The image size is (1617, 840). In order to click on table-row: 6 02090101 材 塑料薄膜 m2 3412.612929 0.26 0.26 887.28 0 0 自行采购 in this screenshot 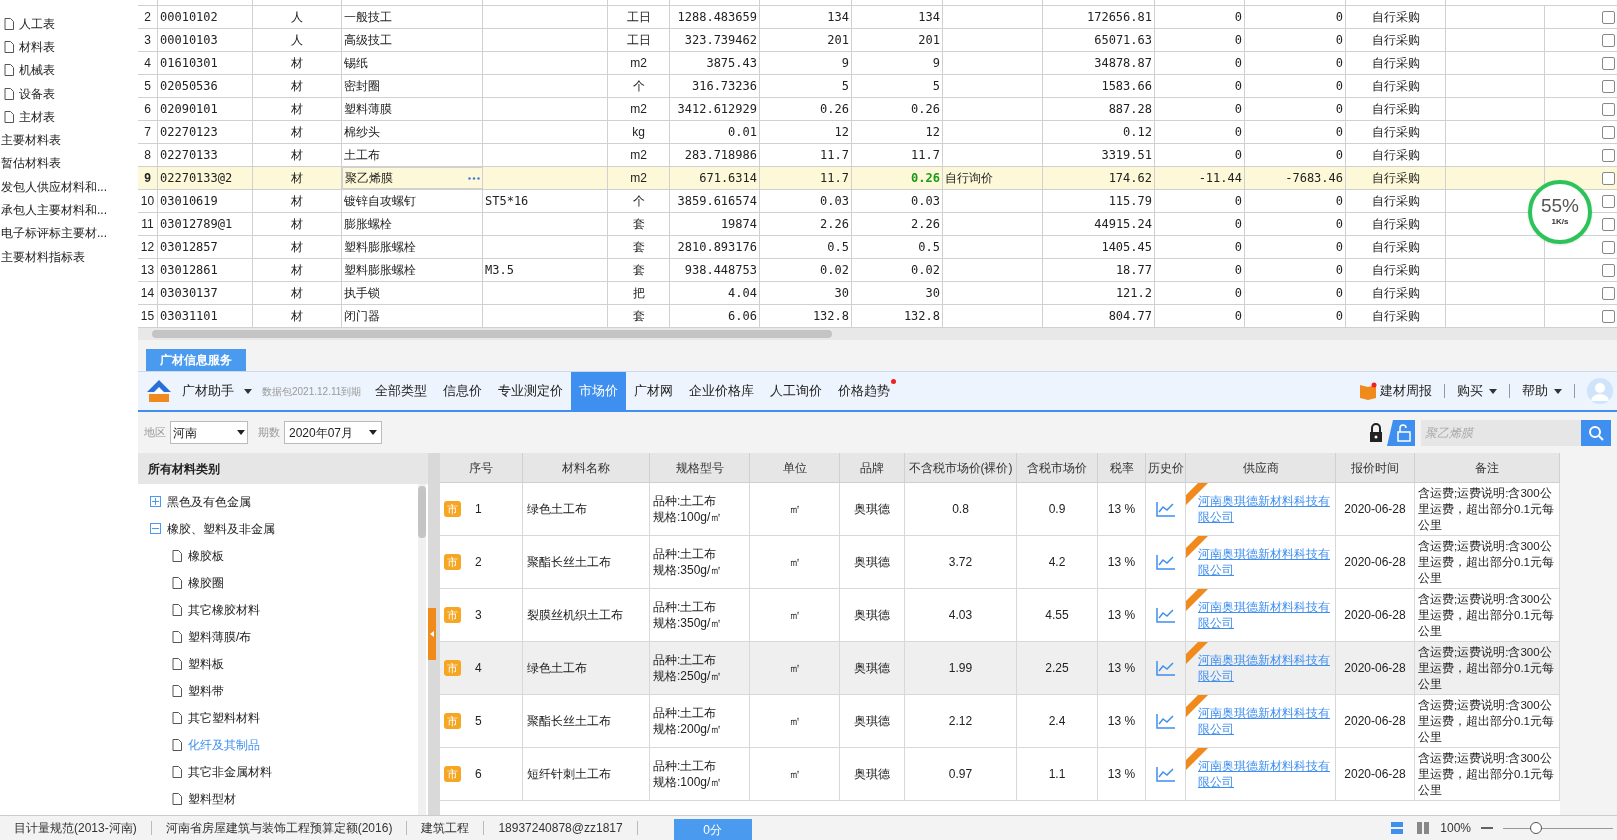, I will do `click(877, 109)`.